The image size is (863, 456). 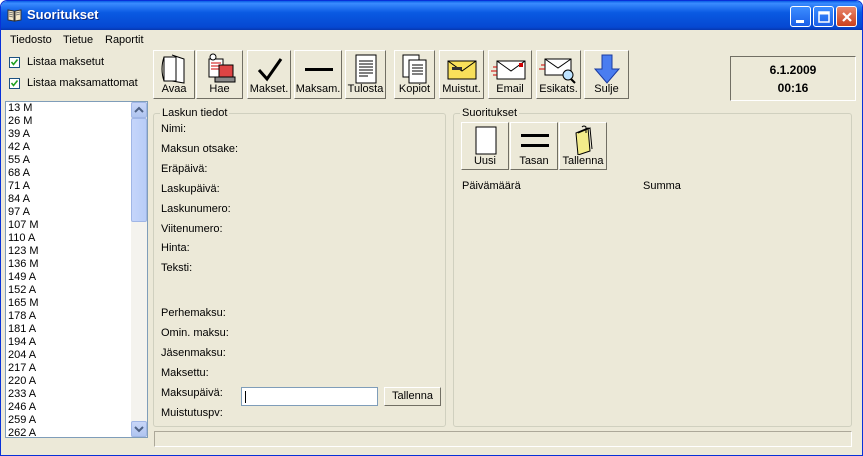 What do you see at coordinates (486, 140) in the screenshot?
I see `new-page-icon` at bounding box center [486, 140].